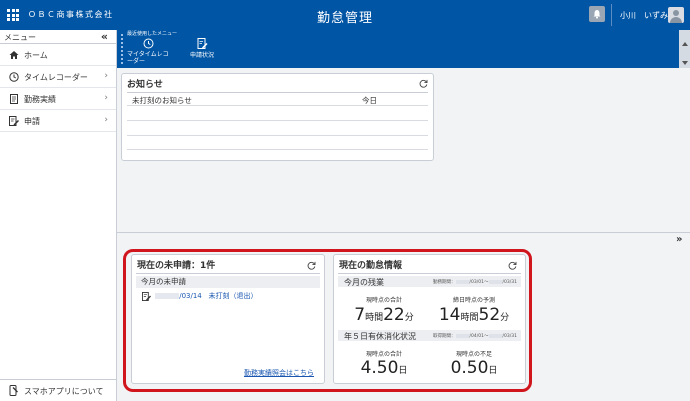  What do you see at coordinates (676, 15) in the screenshot?
I see `avatar` at bounding box center [676, 15].